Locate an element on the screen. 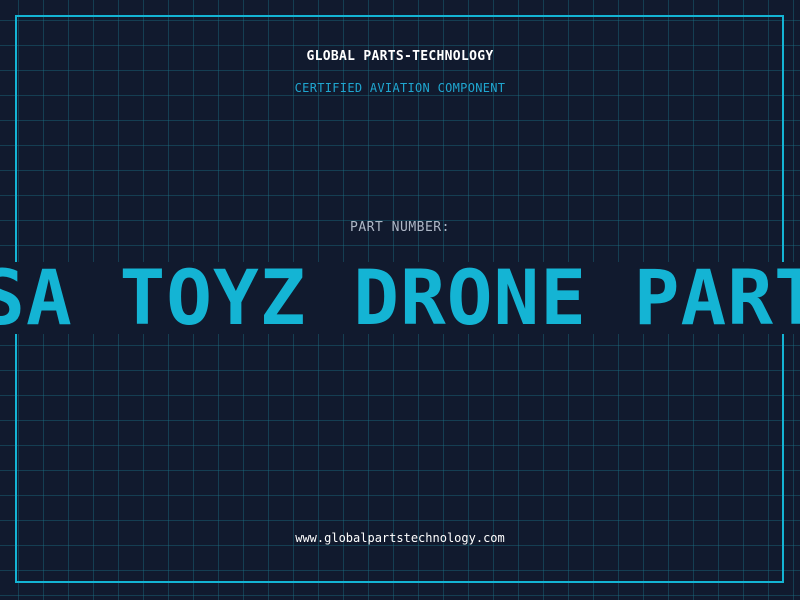  company-name: GLOBAL PARTS-TECHNOLOGY is located at coordinates (400, 56).